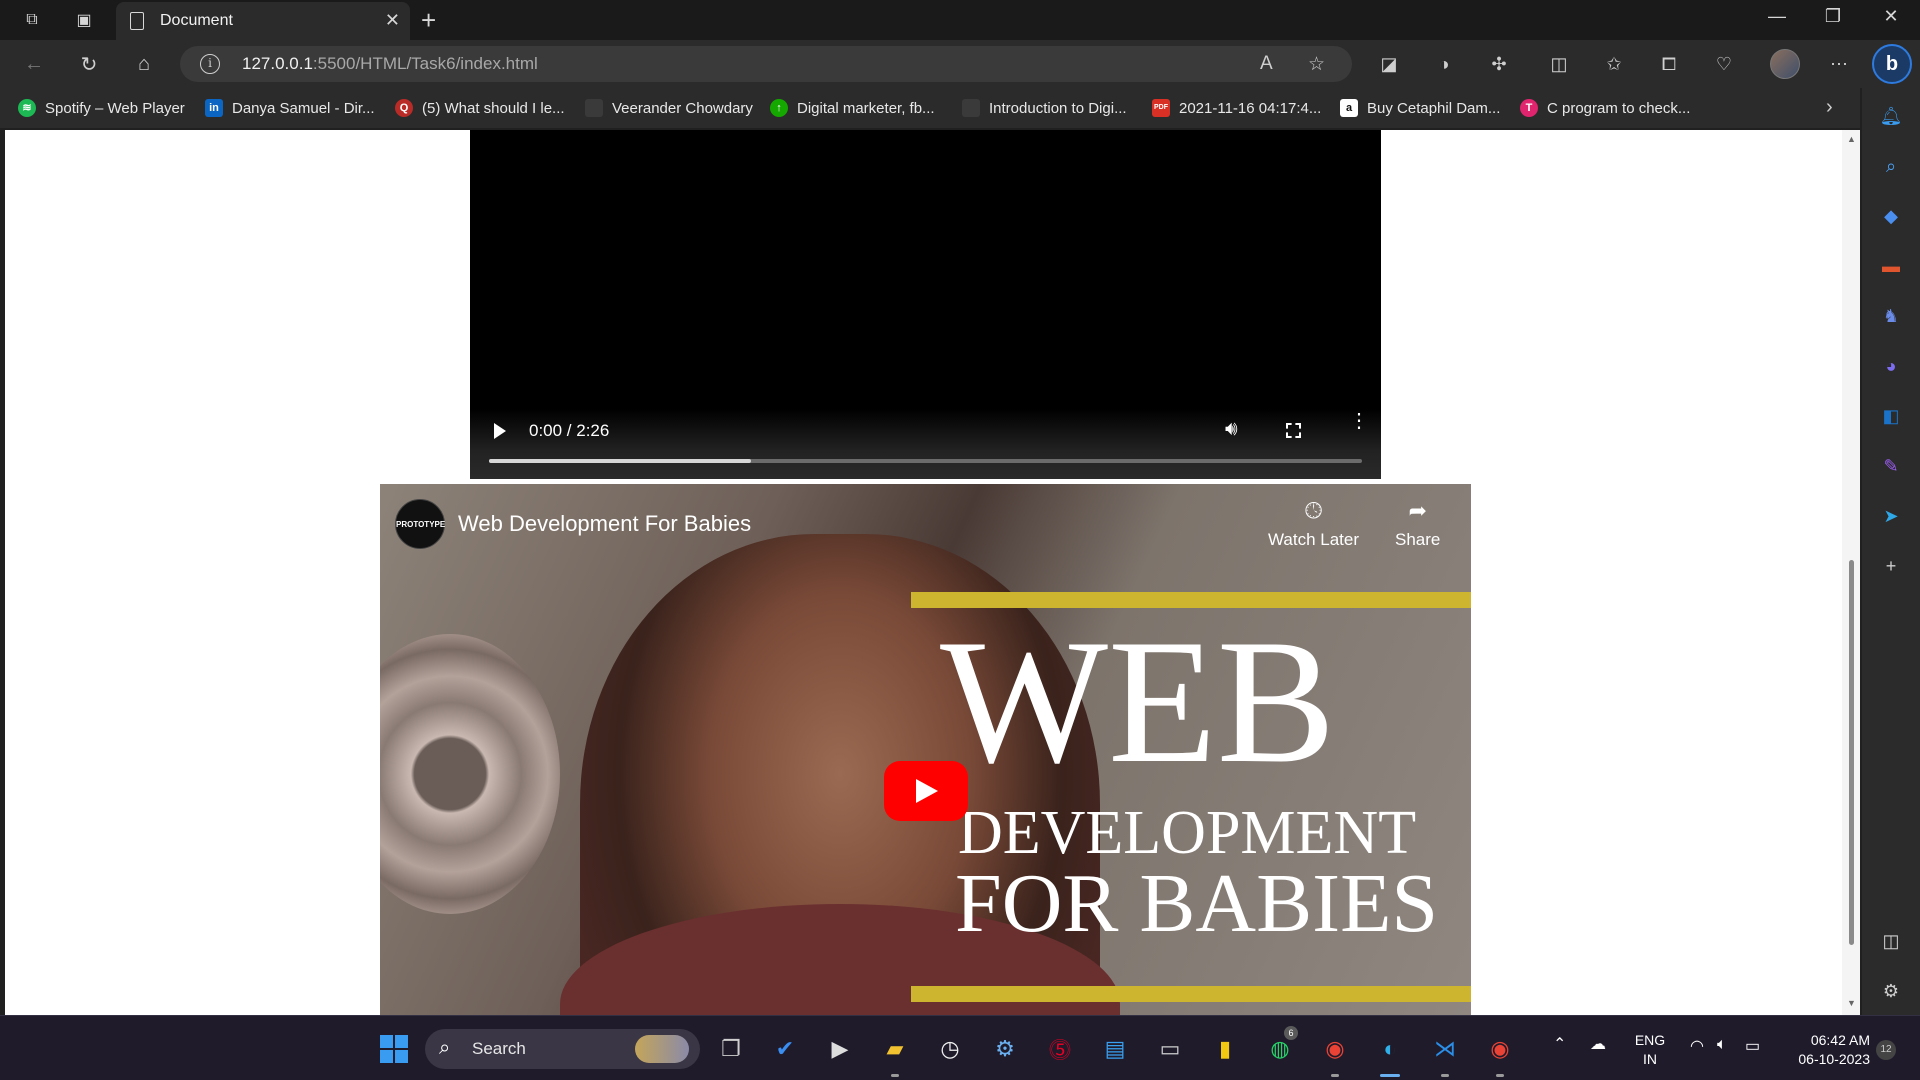  What do you see at coordinates (785, 1049) in the screenshot?
I see `todo-icon: ✔` at bounding box center [785, 1049].